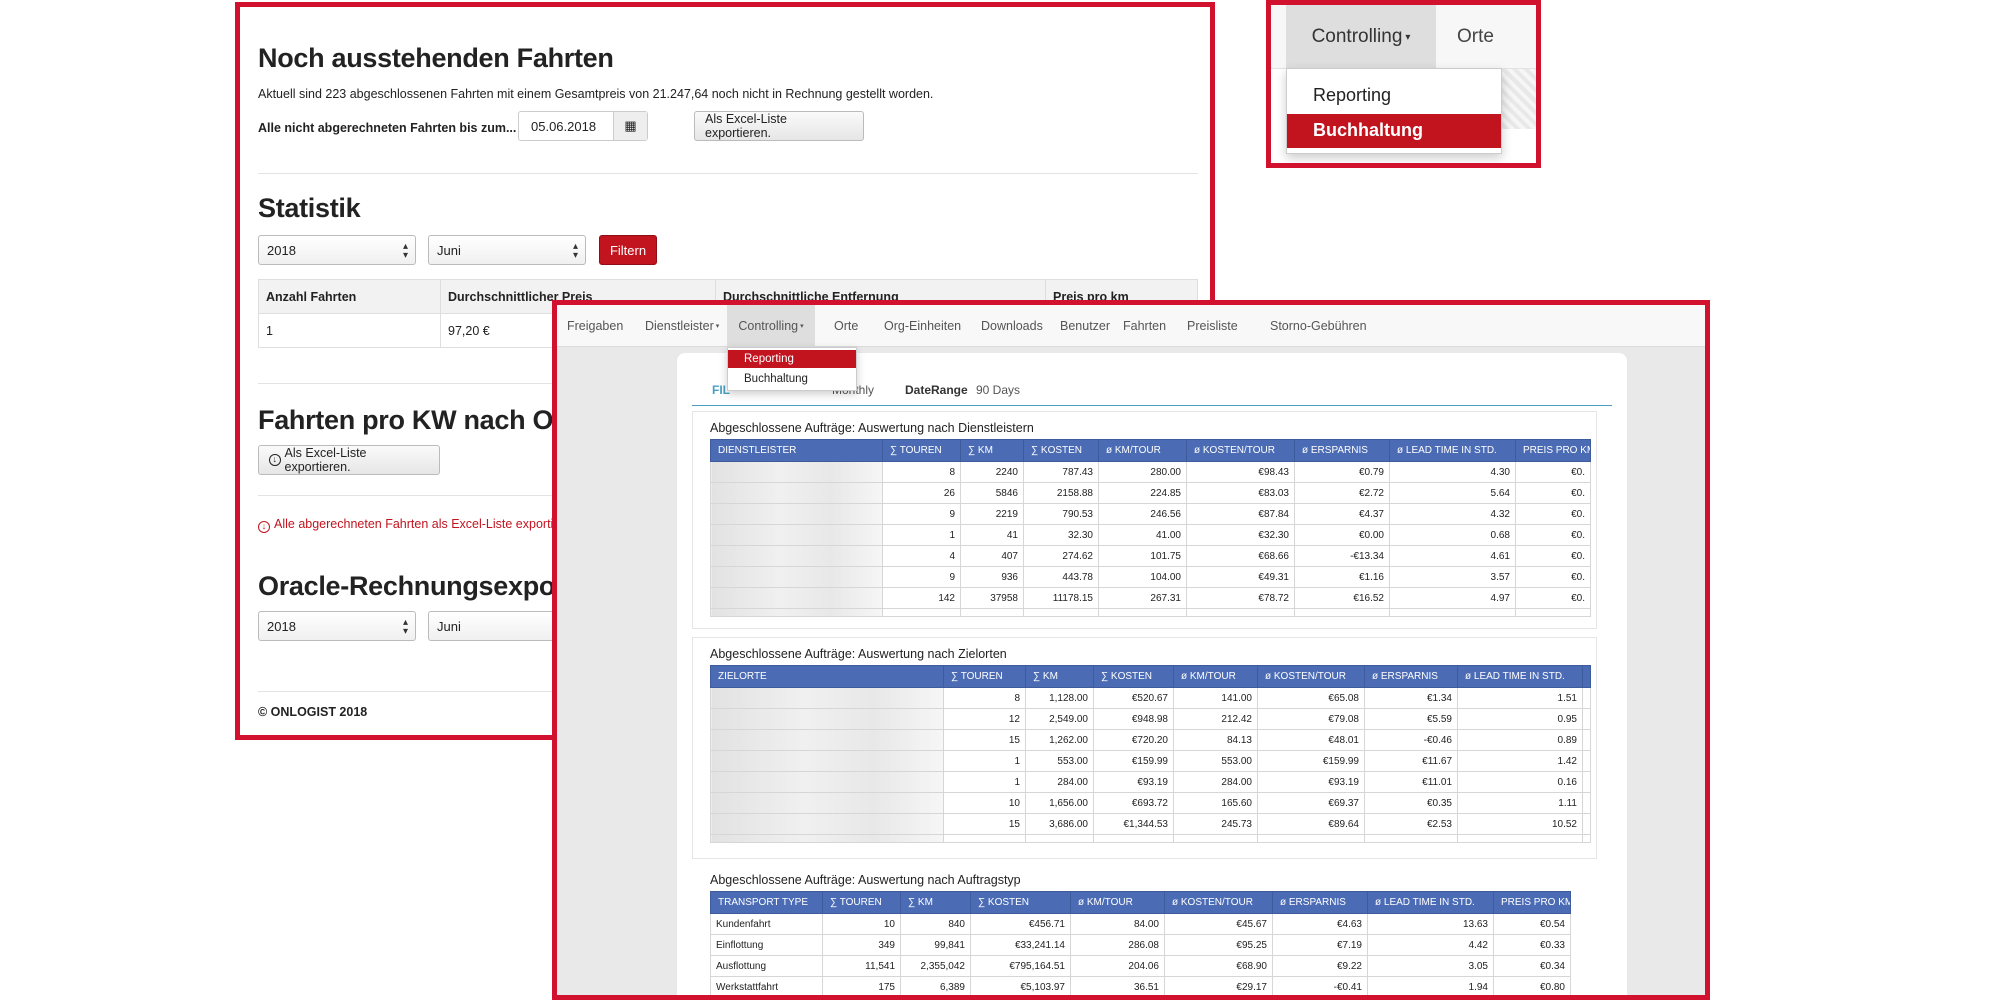  What do you see at coordinates (337, 626) in the screenshot?
I see `oracle-year-select: 2018 ▴ ▾` at bounding box center [337, 626].